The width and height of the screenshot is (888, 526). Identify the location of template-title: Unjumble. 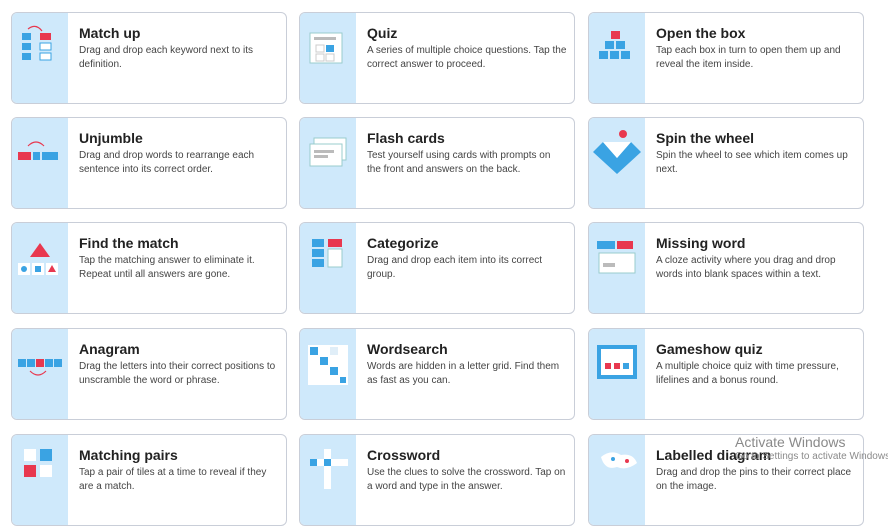
(111, 138).